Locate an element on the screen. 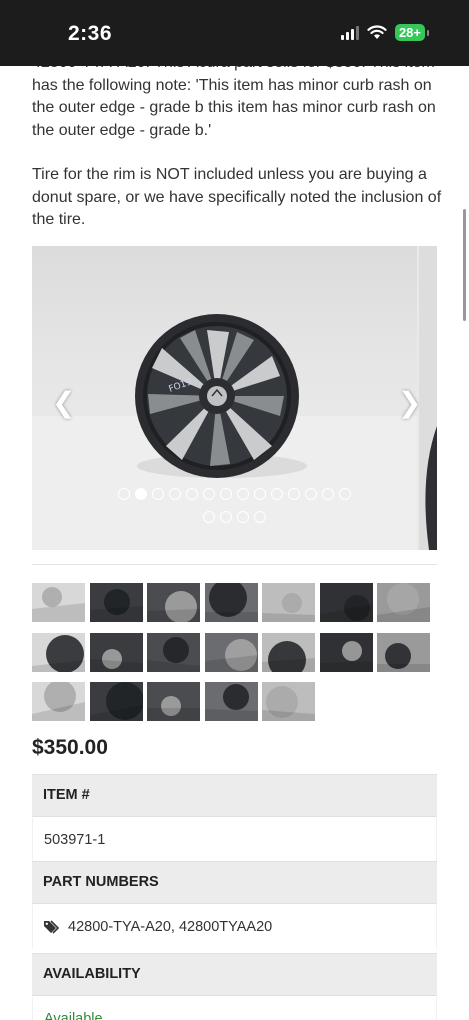 The height and width of the screenshot is (1020, 469). item-number-value: 503971-1 is located at coordinates (234, 840).